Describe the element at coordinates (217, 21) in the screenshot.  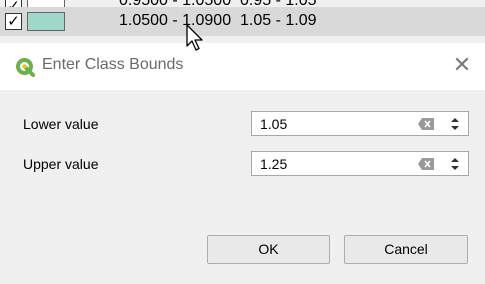
I see `class-range-text: 1.0500 - 1.0900 1.05 - 1.09` at that location.